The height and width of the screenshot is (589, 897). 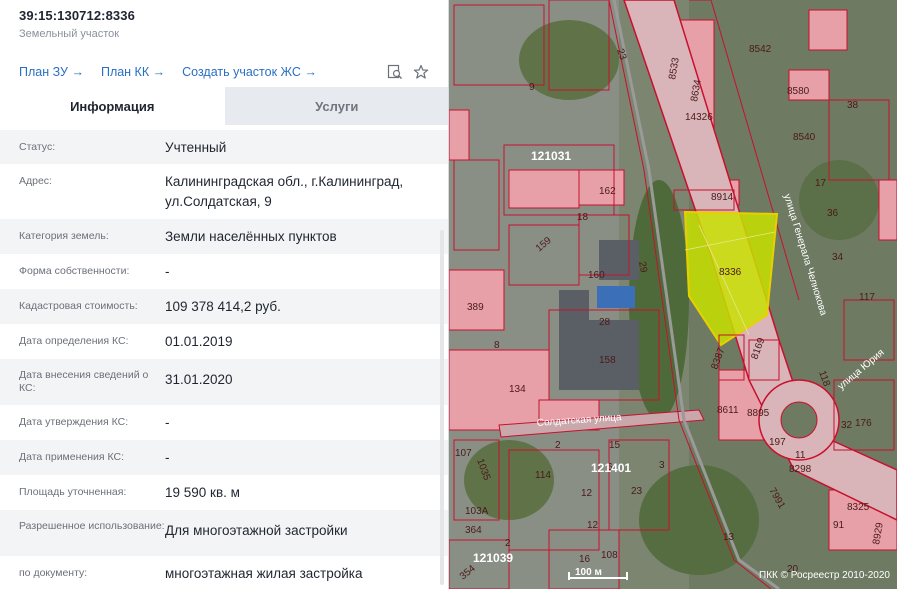 What do you see at coordinates (264, 573) in the screenshot?
I see `property-value: многоэтажная жилая застройка` at bounding box center [264, 573].